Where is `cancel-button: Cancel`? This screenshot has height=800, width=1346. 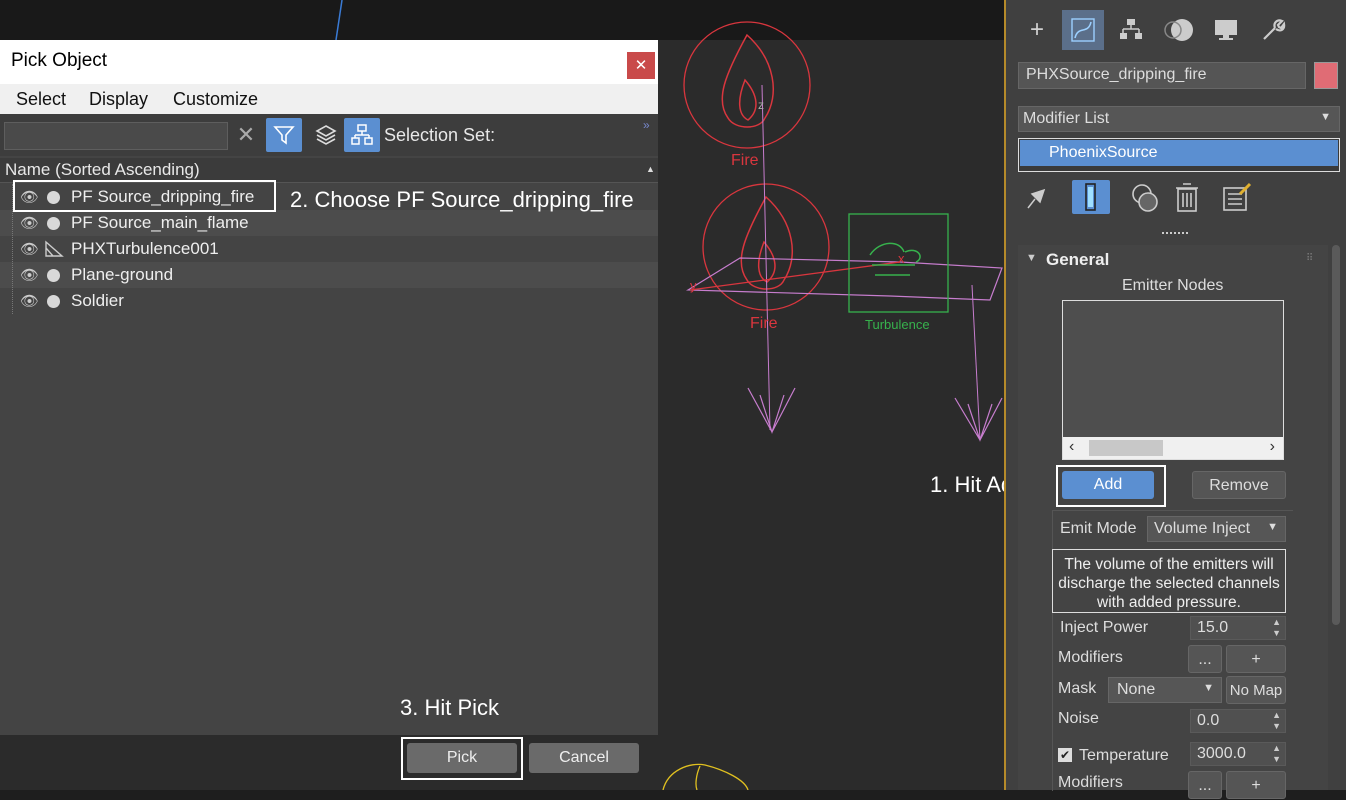 cancel-button: Cancel is located at coordinates (584, 758).